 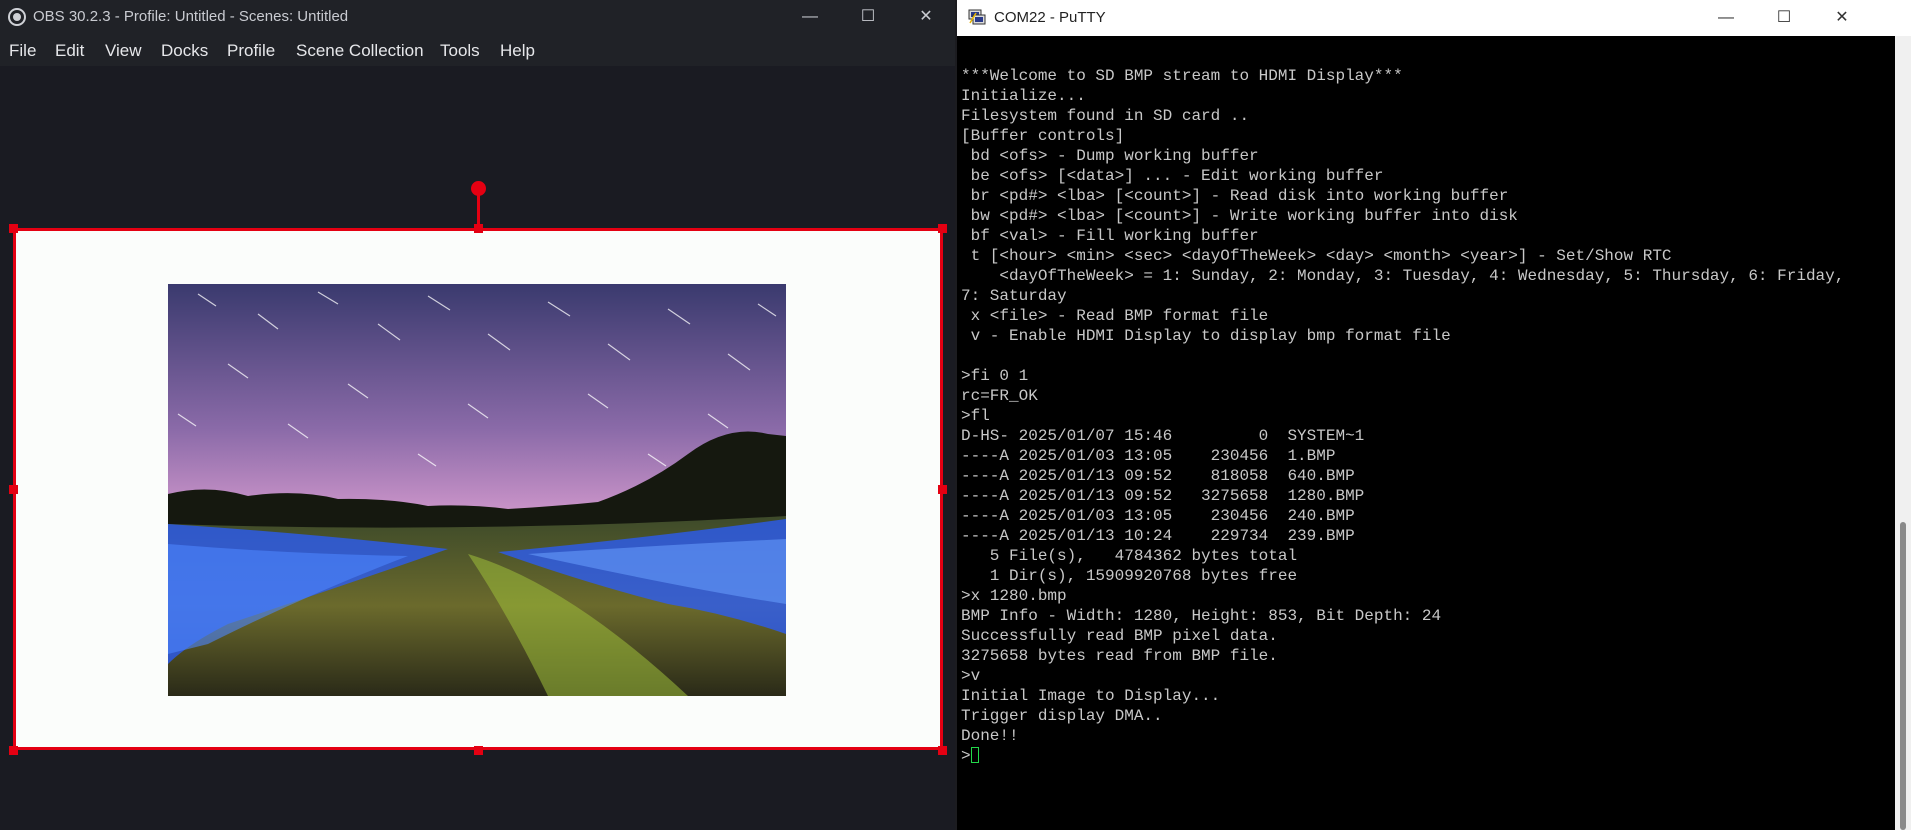 I want to click on resize-handle-top, so click(x=478, y=228).